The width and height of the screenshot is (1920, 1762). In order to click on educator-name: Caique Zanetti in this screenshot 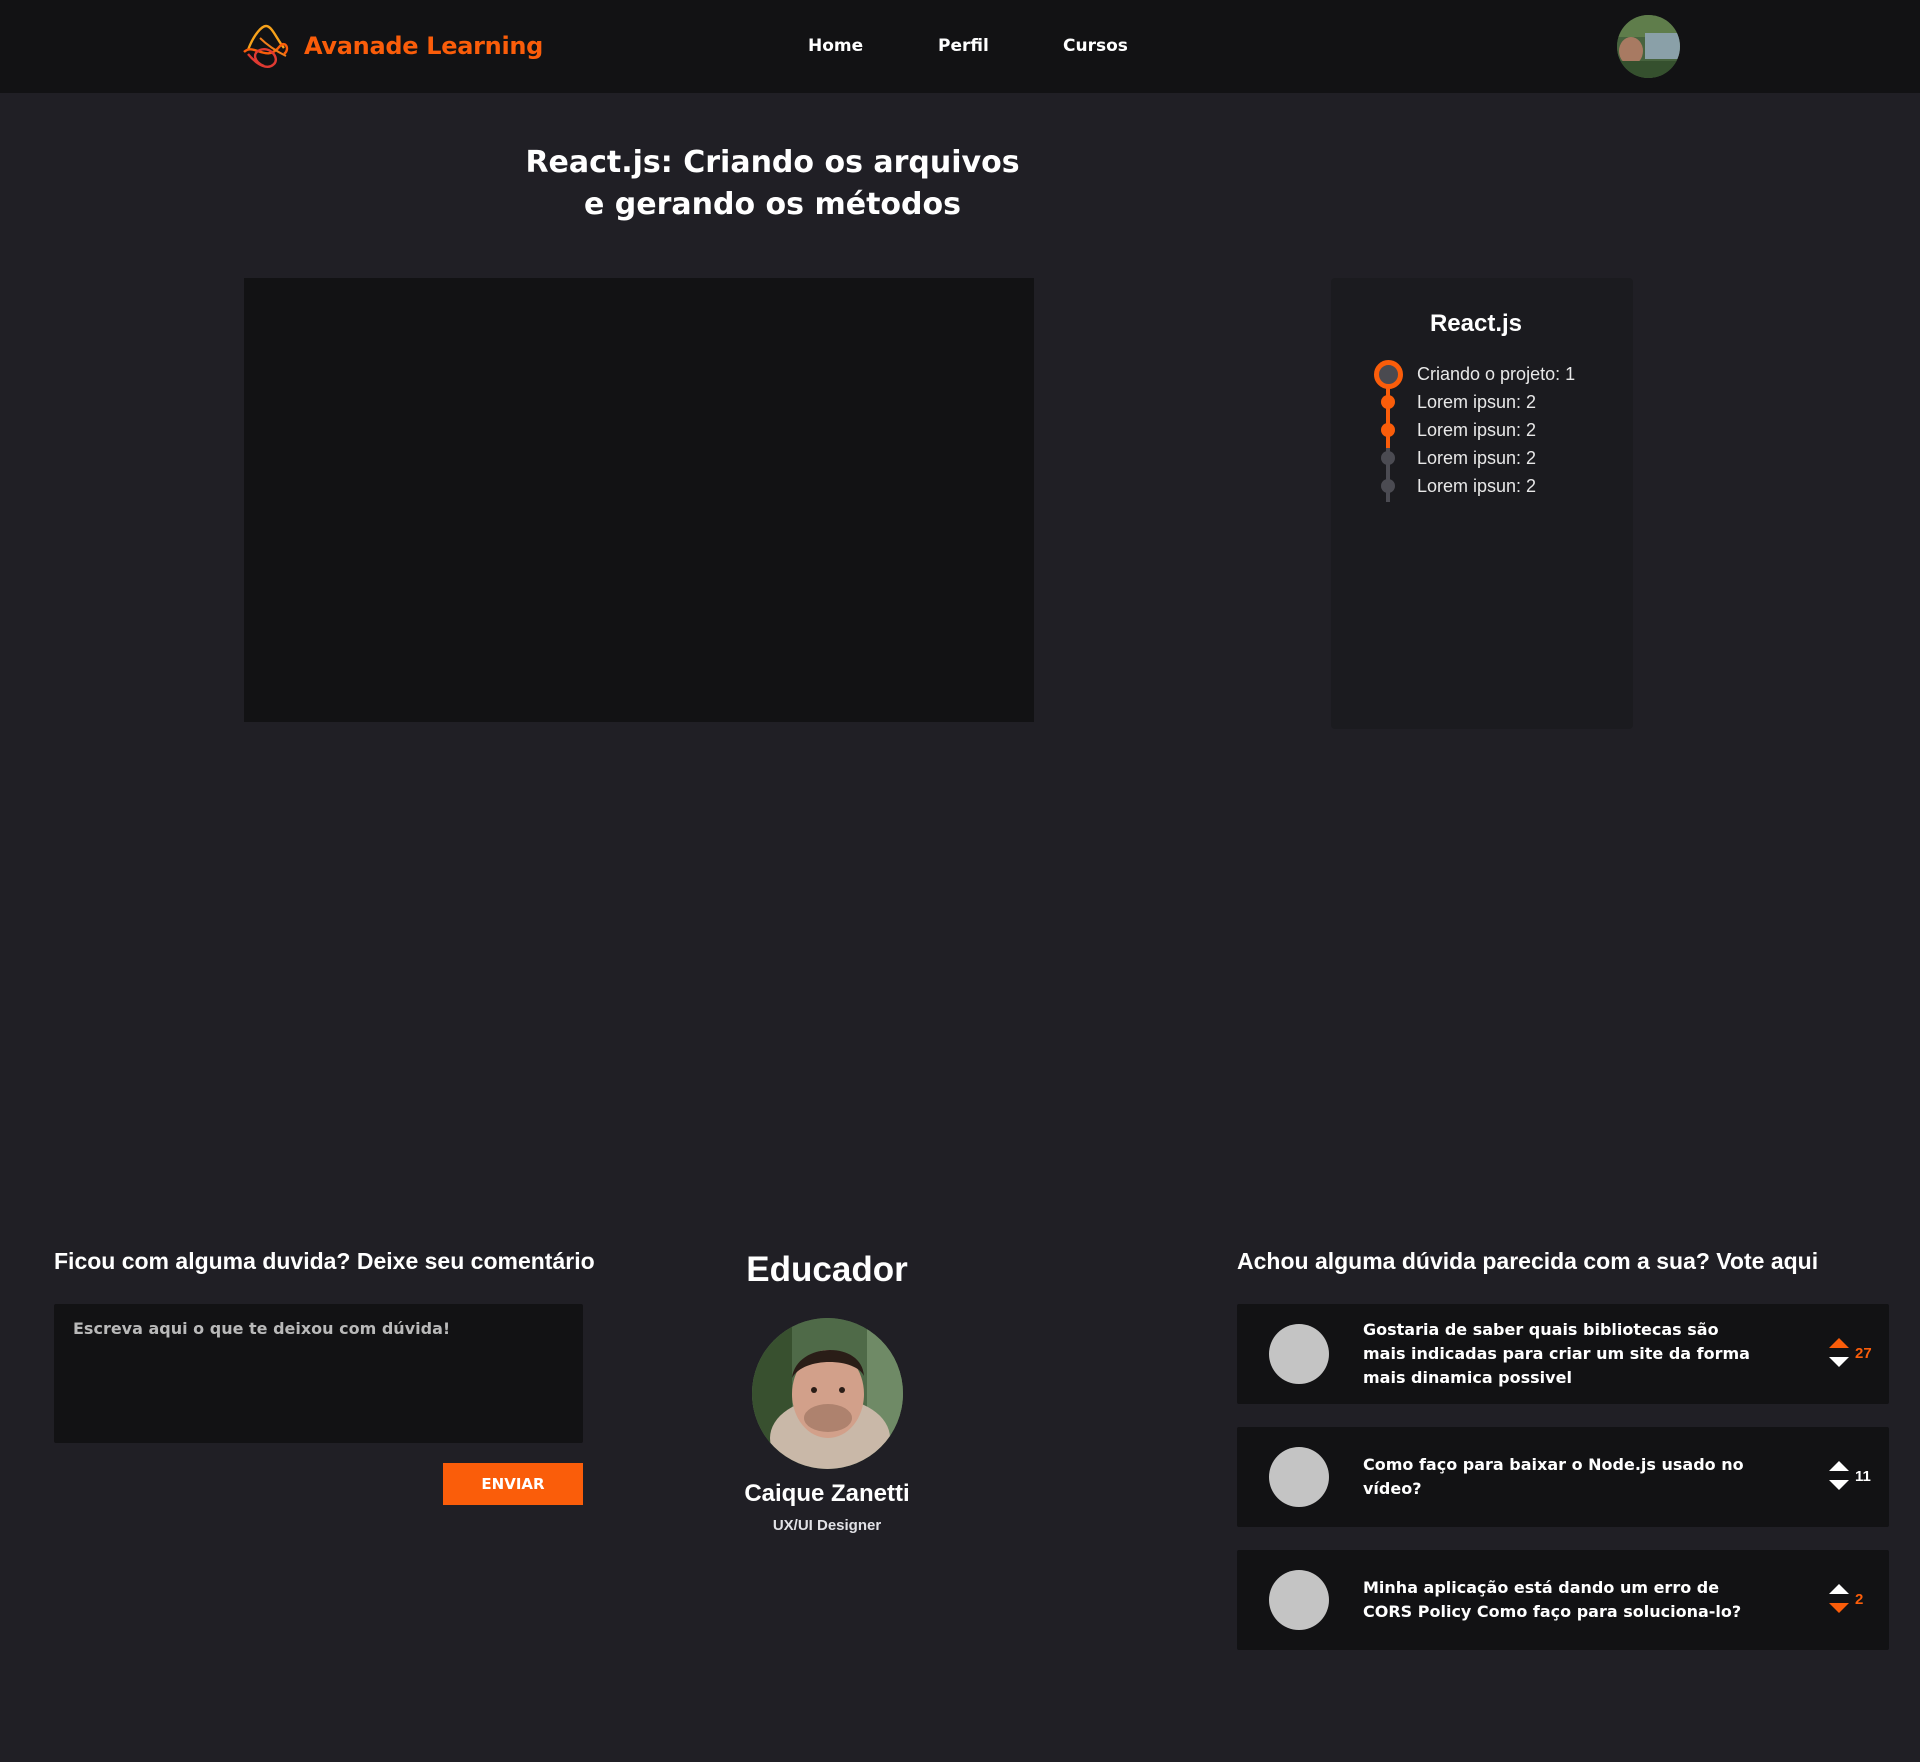, I will do `click(827, 1493)`.